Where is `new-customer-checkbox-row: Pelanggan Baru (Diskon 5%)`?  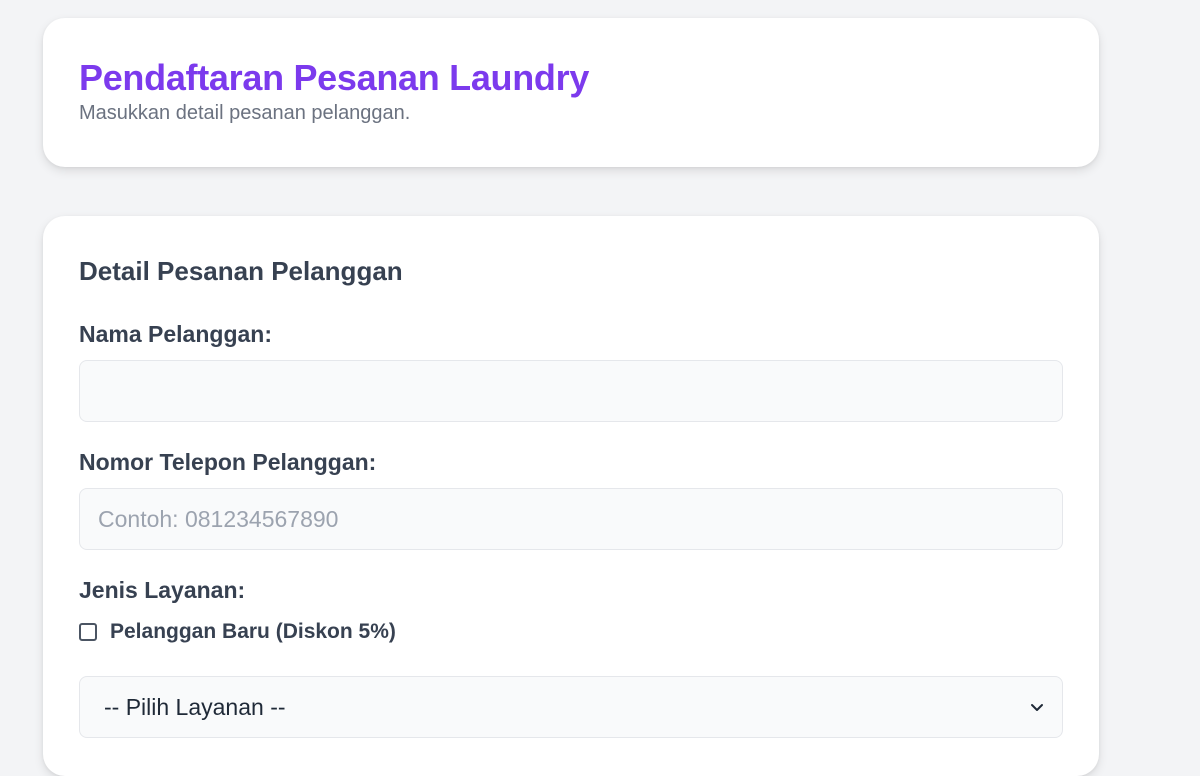
new-customer-checkbox-row: Pelanggan Baru (Diskon 5%) is located at coordinates (237, 632).